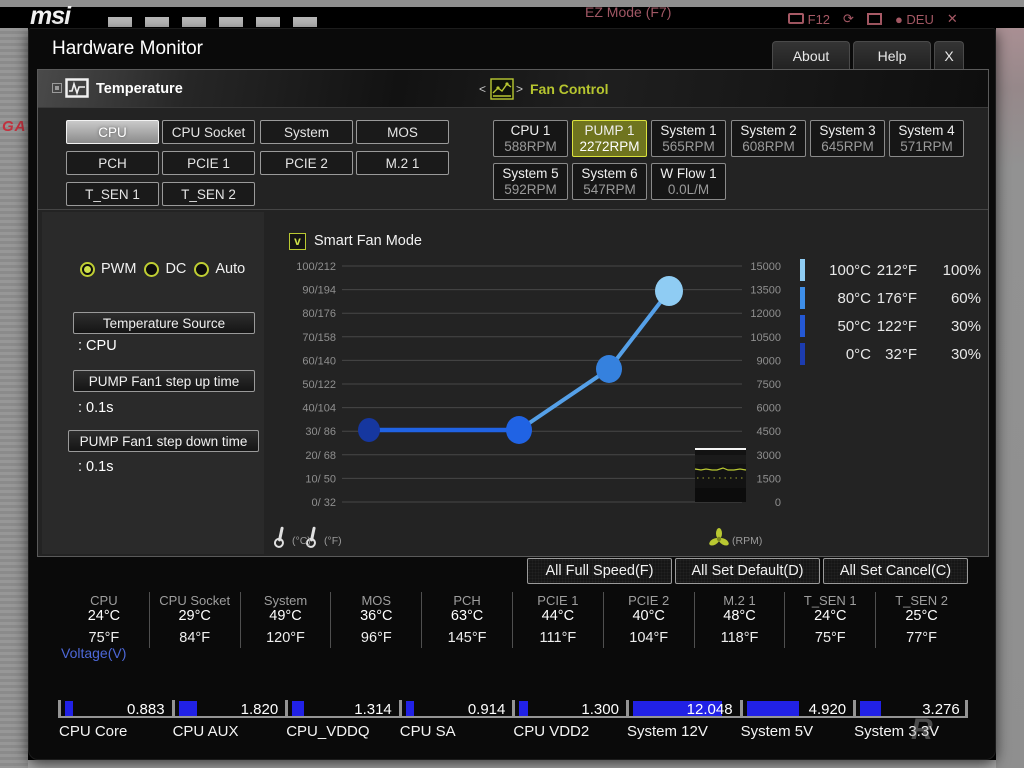  I want to click on background-clipped-text, so click(215, 22).